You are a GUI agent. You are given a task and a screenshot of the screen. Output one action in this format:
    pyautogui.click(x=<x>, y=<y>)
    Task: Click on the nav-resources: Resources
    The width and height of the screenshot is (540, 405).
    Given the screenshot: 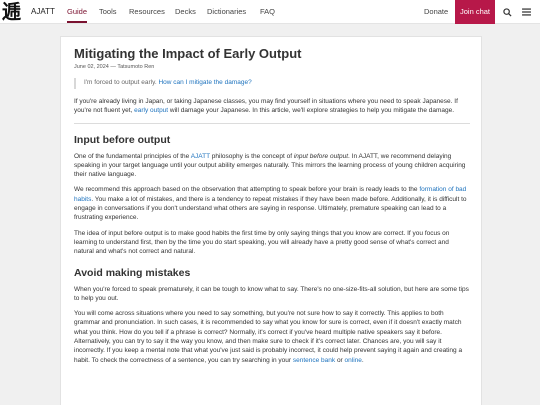 What is the action you would take?
    pyautogui.click(x=147, y=12)
    